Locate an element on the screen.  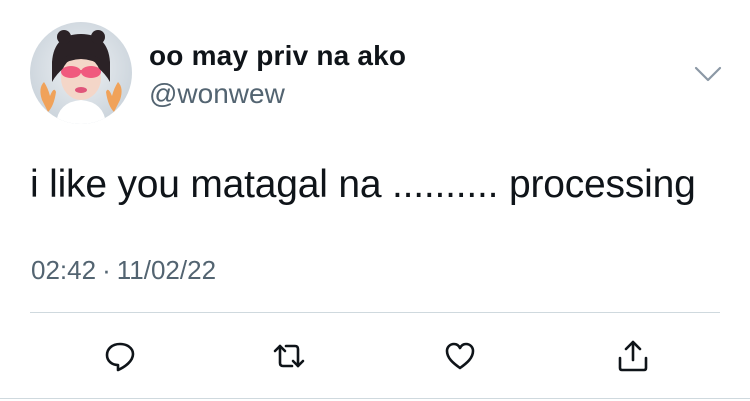
retweet-icon is located at coordinates (289, 356).